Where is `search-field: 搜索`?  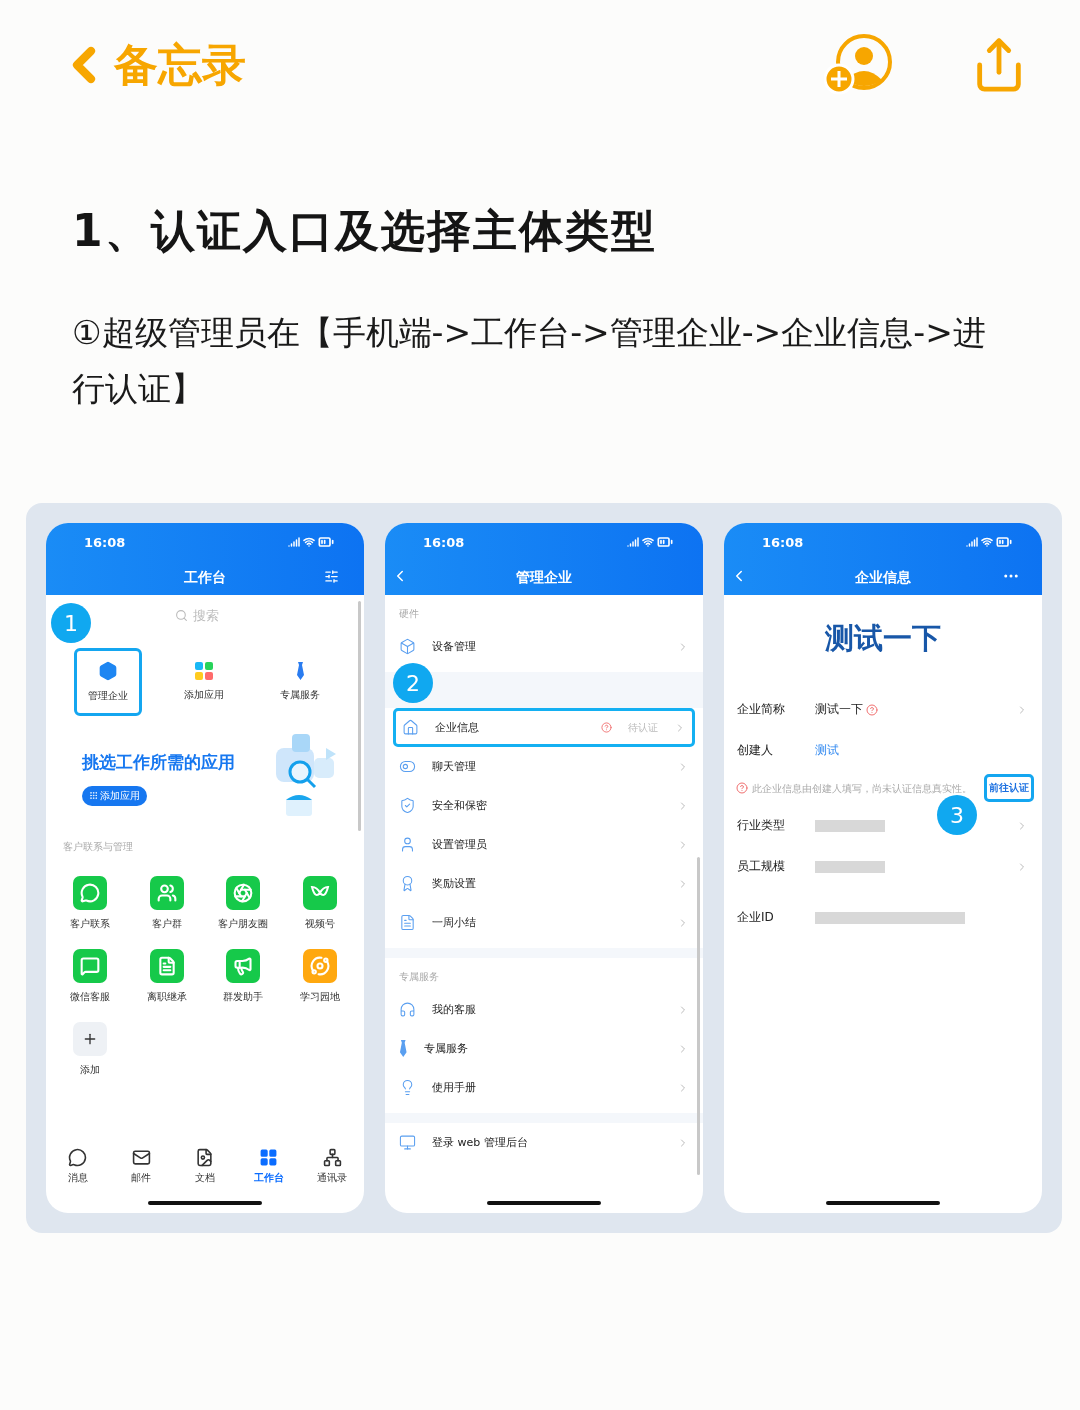 search-field: 搜索 is located at coordinates (205, 615).